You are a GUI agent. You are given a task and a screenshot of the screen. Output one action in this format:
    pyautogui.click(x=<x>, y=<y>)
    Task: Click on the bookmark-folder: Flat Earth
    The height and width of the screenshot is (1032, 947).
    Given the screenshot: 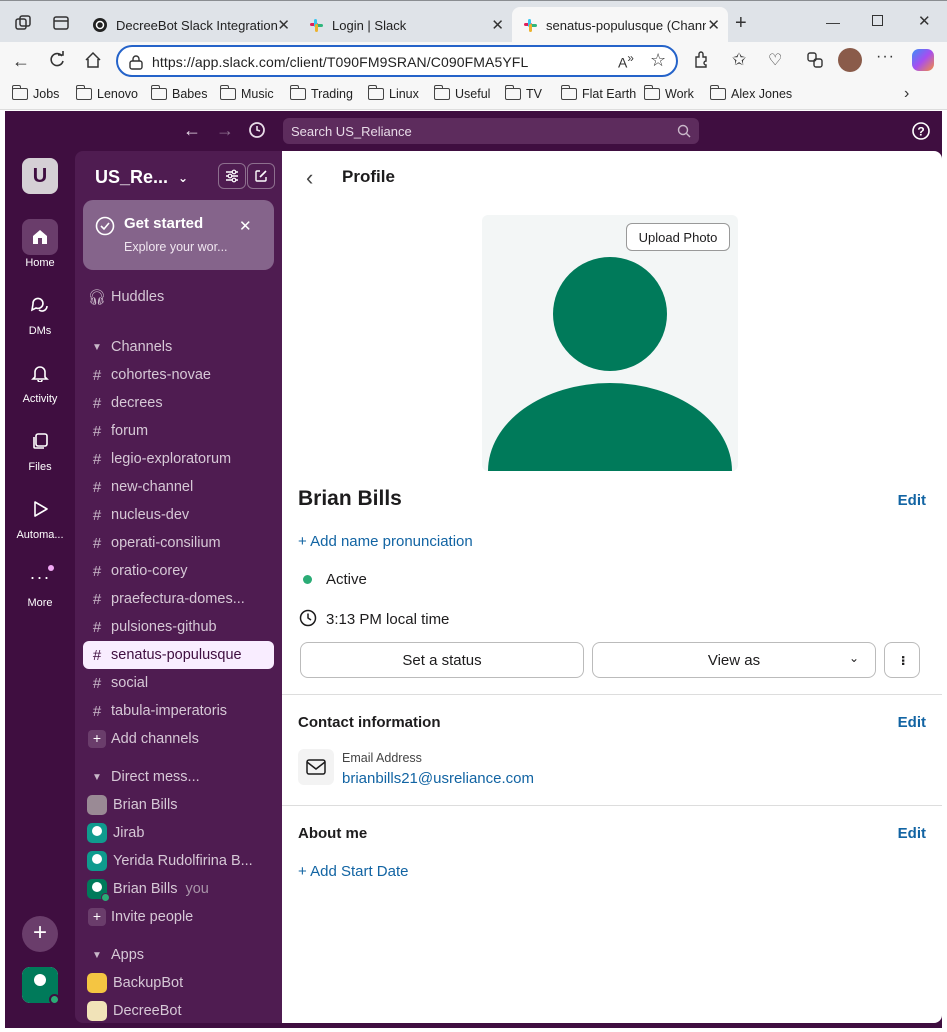 What is the action you would take?
    pyautogui.click(x=598, y=93)
    